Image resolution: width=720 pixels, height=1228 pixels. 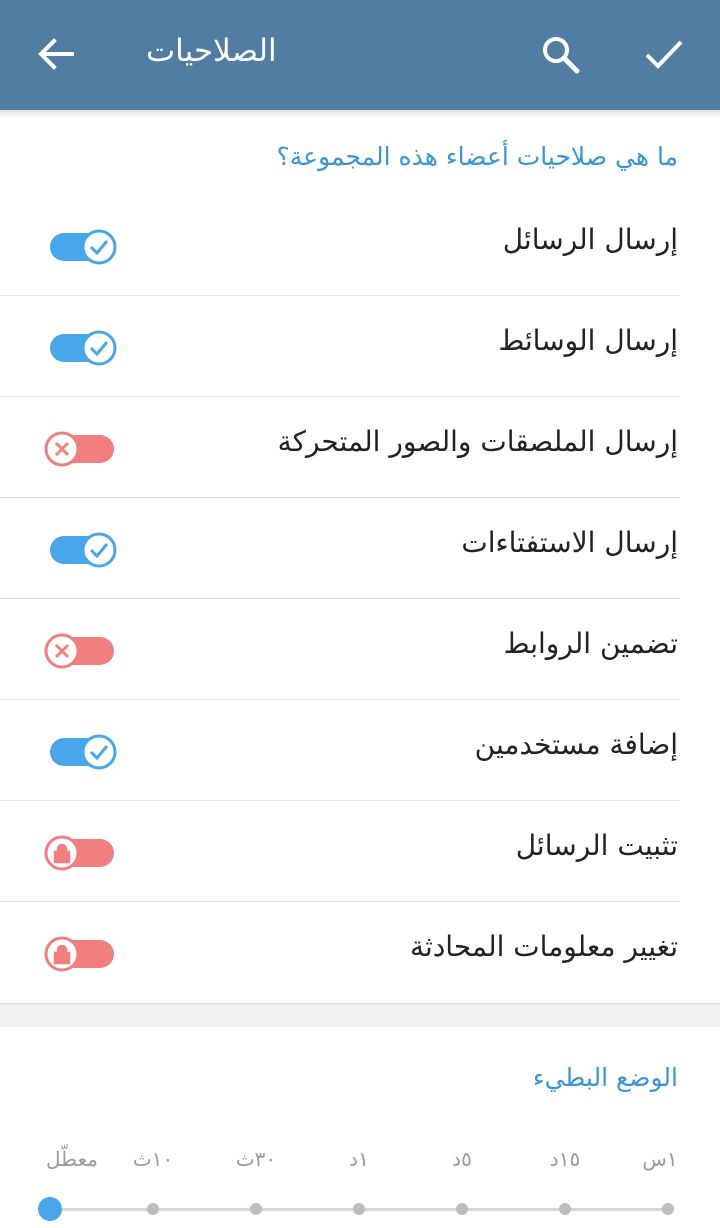 I want to click on slider-option-label: معطّل, so click(x=72, y=1159).